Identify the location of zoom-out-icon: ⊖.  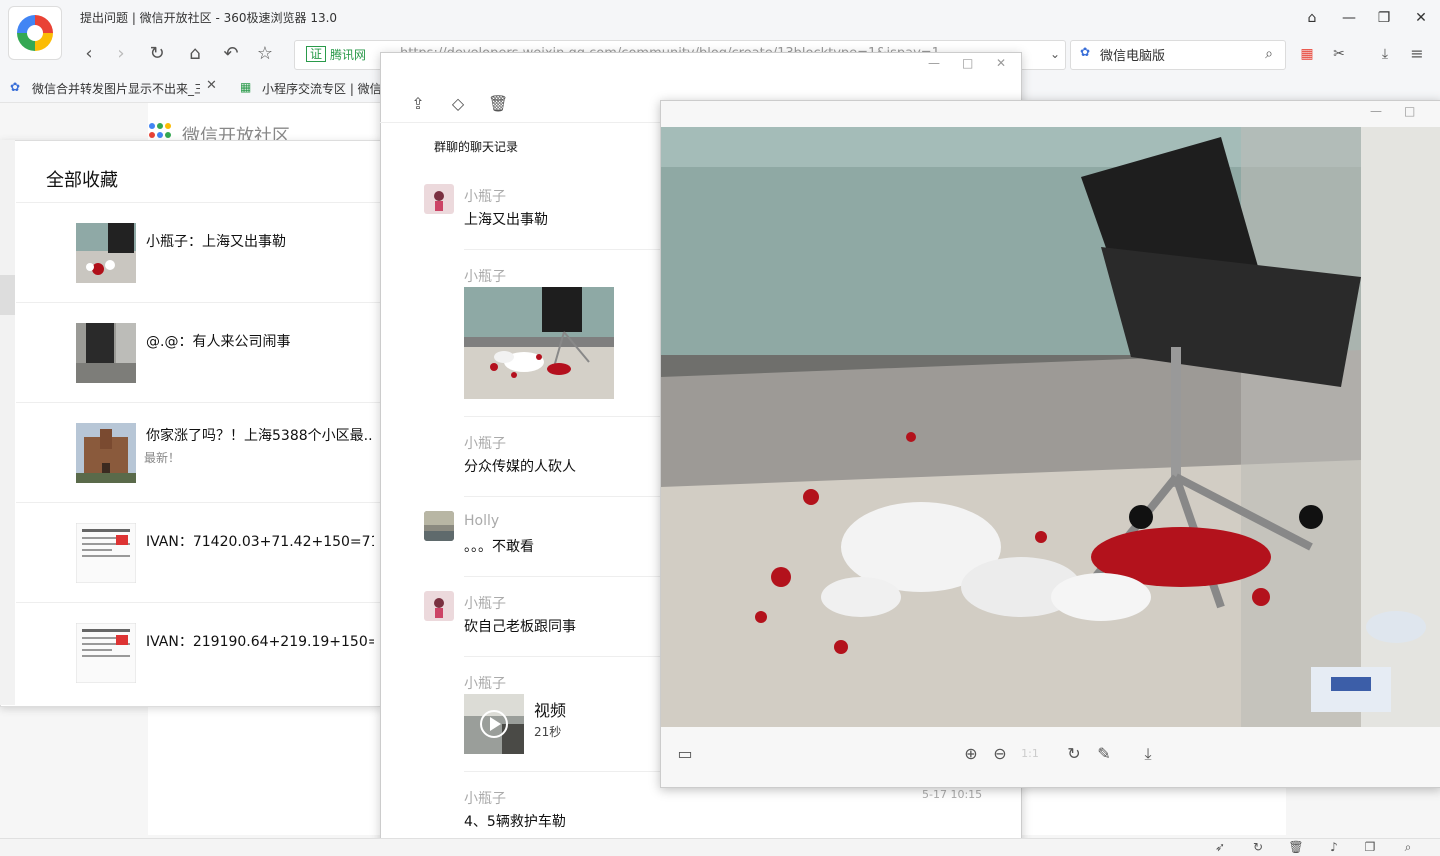
(1000, 754).